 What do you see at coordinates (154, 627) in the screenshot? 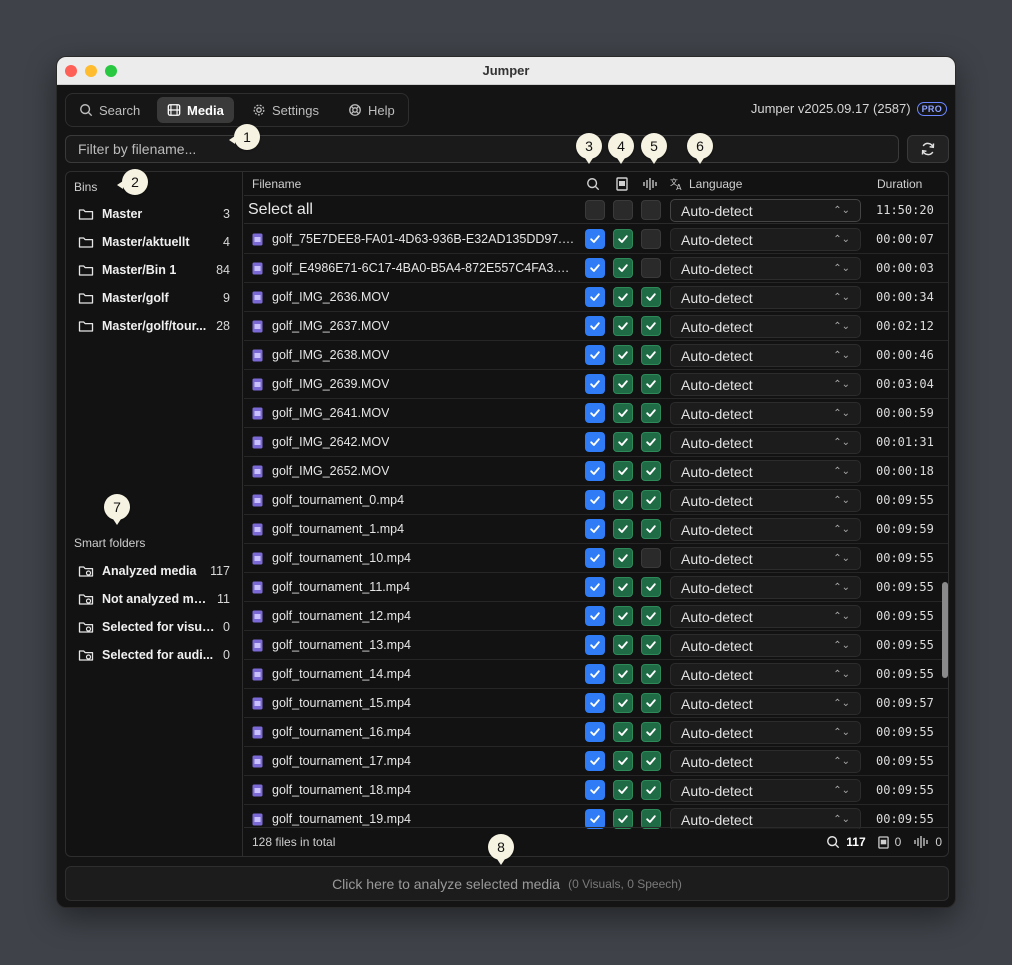
I see `smart-folder-item: Selected for visua... 0` at bounding box center [154, 627].